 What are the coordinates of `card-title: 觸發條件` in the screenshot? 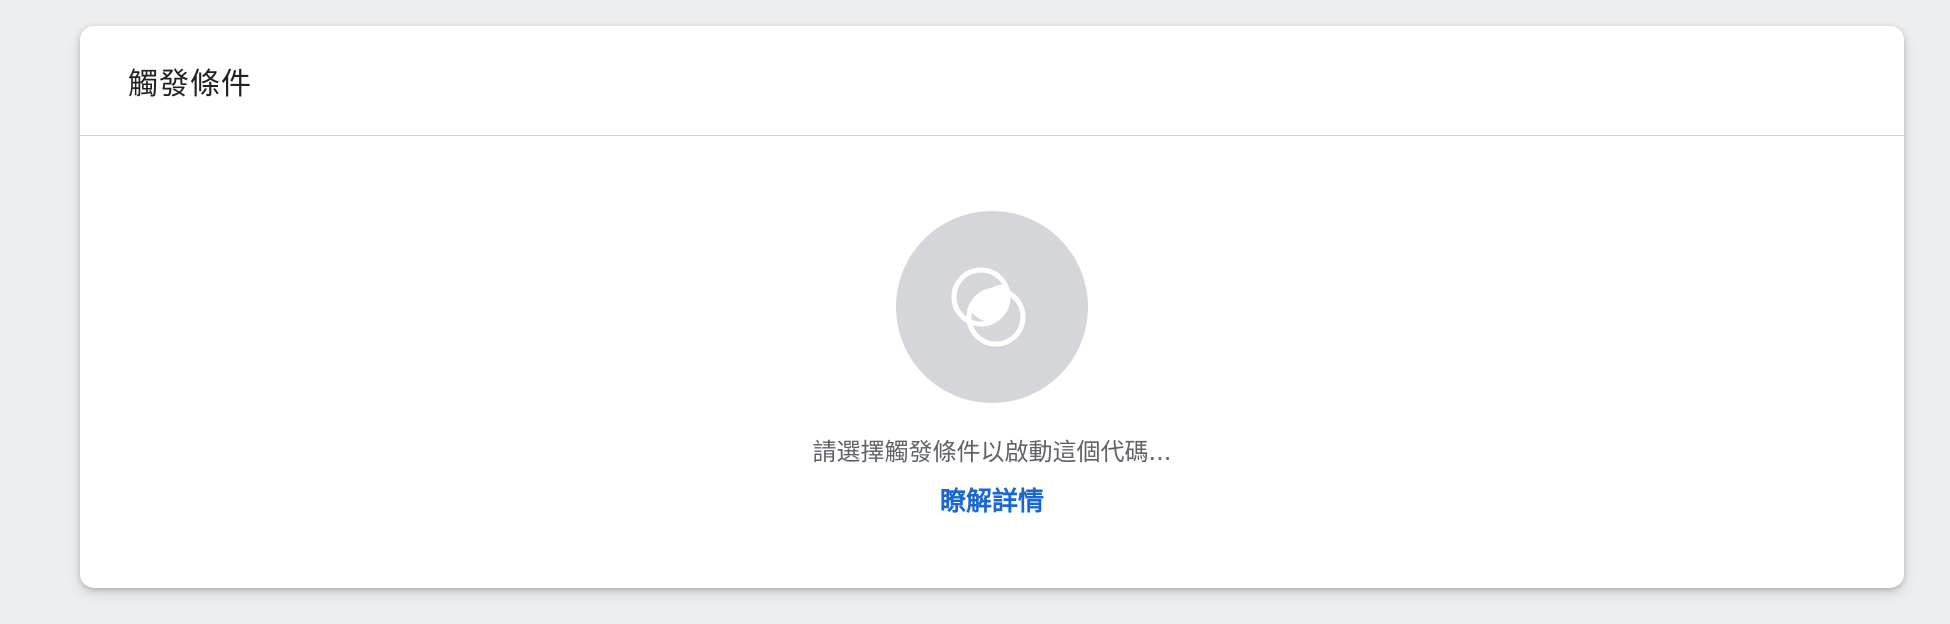 It's located at (190, 84).